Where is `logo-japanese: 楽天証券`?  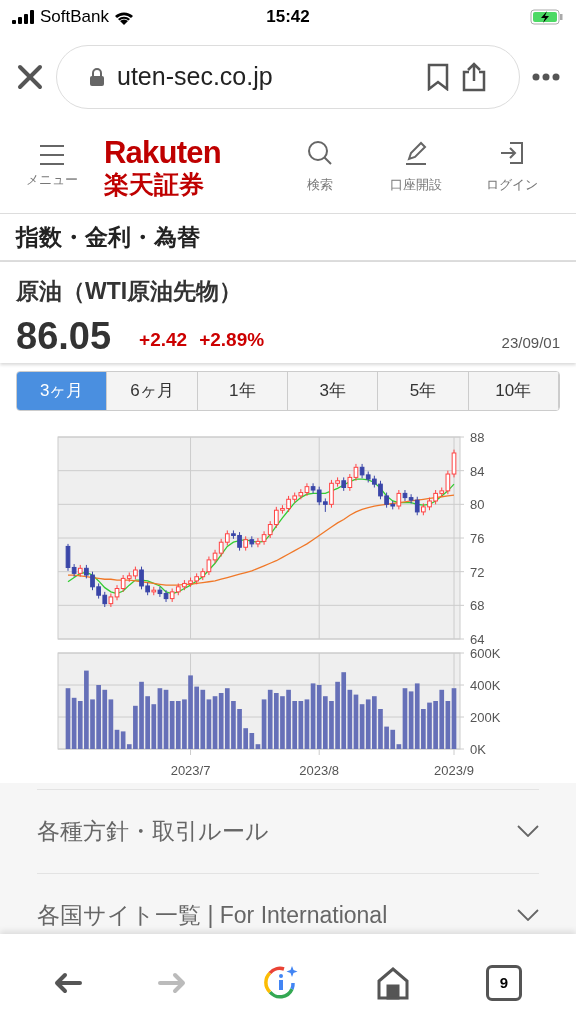 logo-japanese: 楽天証券 is located at coordinates (154, 184).